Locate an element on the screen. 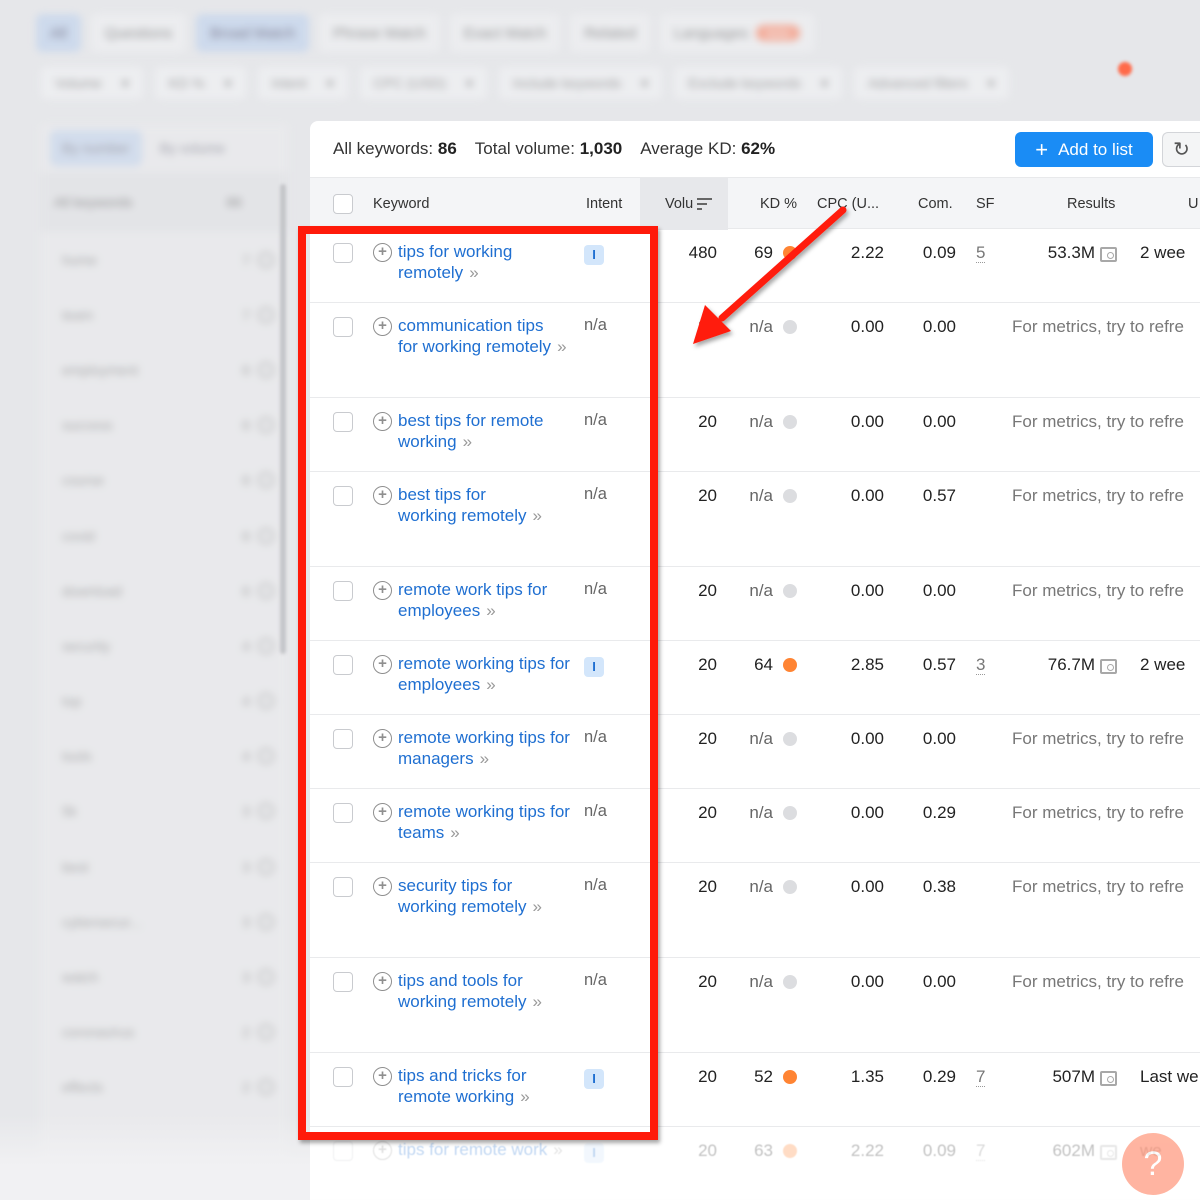 The image size is (1200, 1200). keyword-group-item: success 6 is located at coordinates (164, 425).